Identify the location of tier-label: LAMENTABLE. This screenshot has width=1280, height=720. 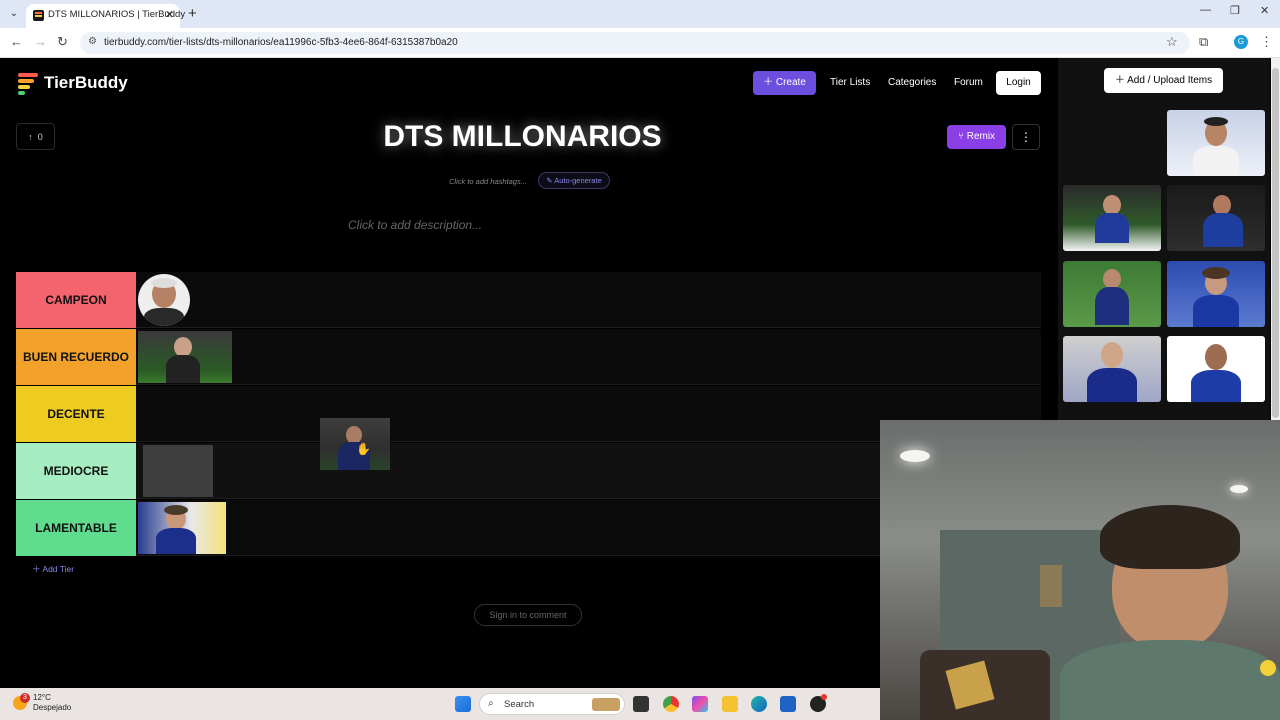
(76, 528).